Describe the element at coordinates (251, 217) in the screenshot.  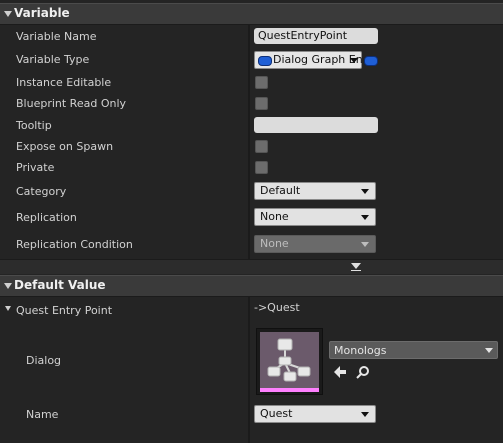
I see `row-replication: Replication None` at that location.